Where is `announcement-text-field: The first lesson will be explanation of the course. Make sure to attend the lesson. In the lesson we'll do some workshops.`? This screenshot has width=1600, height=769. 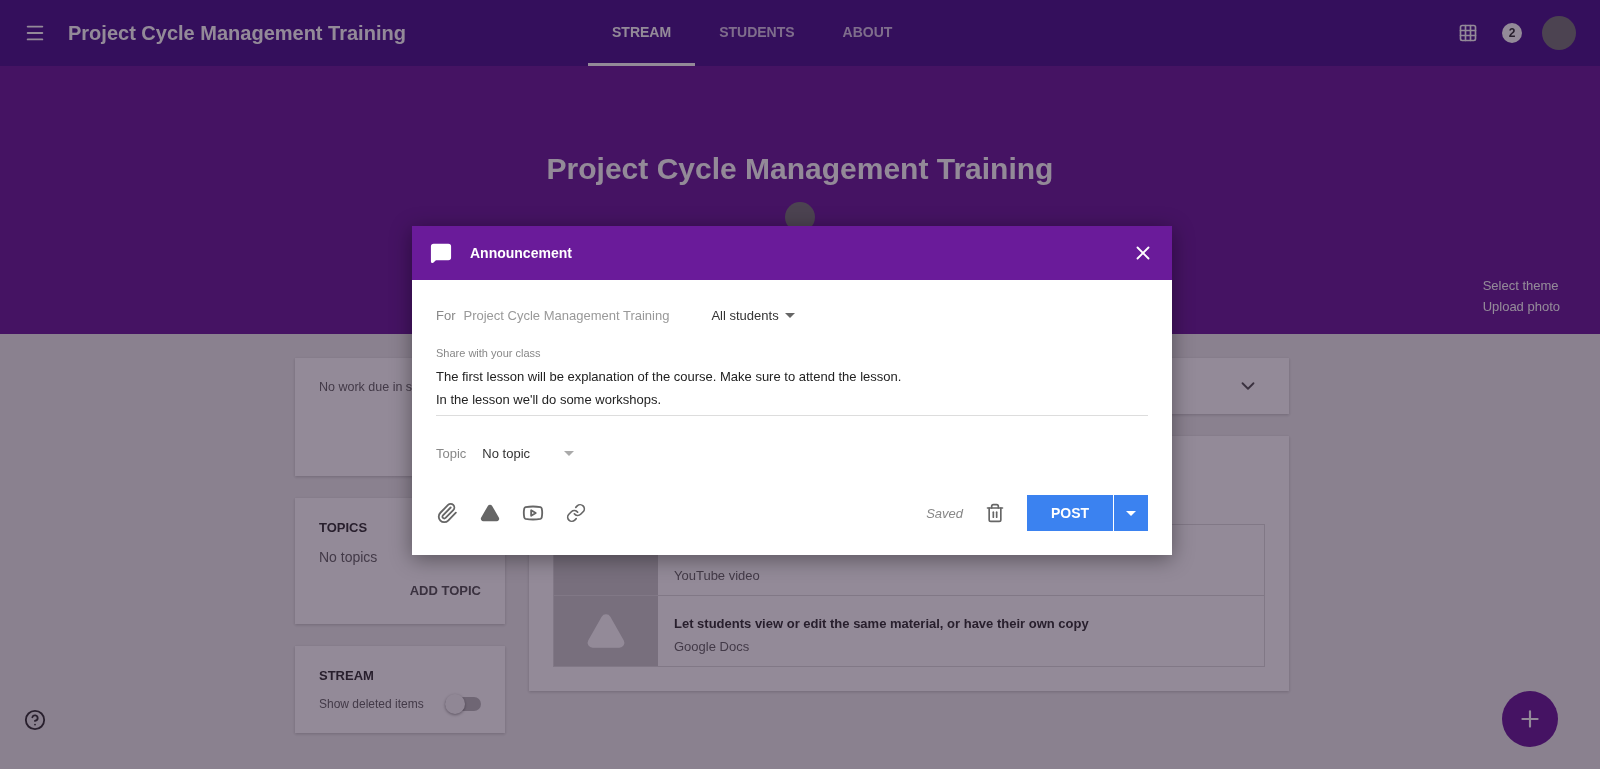
announcement-text-field: The first lesson will be explanation of the course. Make sure to attend the lesson. In the lesson we'll do some workshops. is located at coordinates (792, 387).